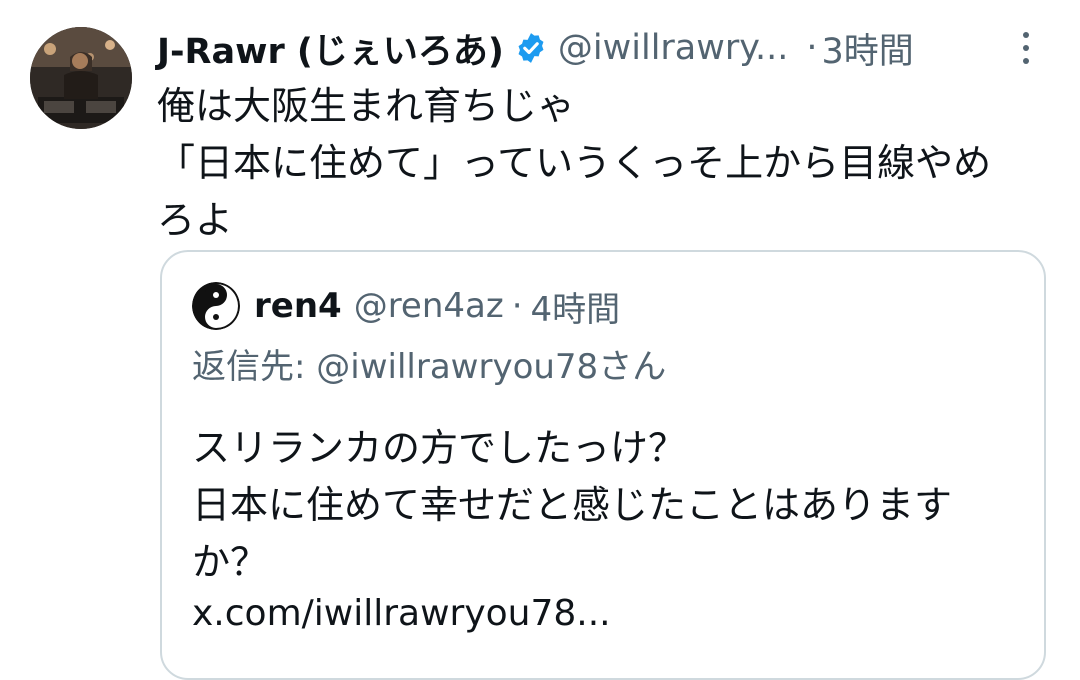 The width and height of the screenshot is (1080, 680). What do you see at coordinates (868, 48) in the screenshot?
I see `tweet-timestamp: 3時間` at bounding box center [868, 48].